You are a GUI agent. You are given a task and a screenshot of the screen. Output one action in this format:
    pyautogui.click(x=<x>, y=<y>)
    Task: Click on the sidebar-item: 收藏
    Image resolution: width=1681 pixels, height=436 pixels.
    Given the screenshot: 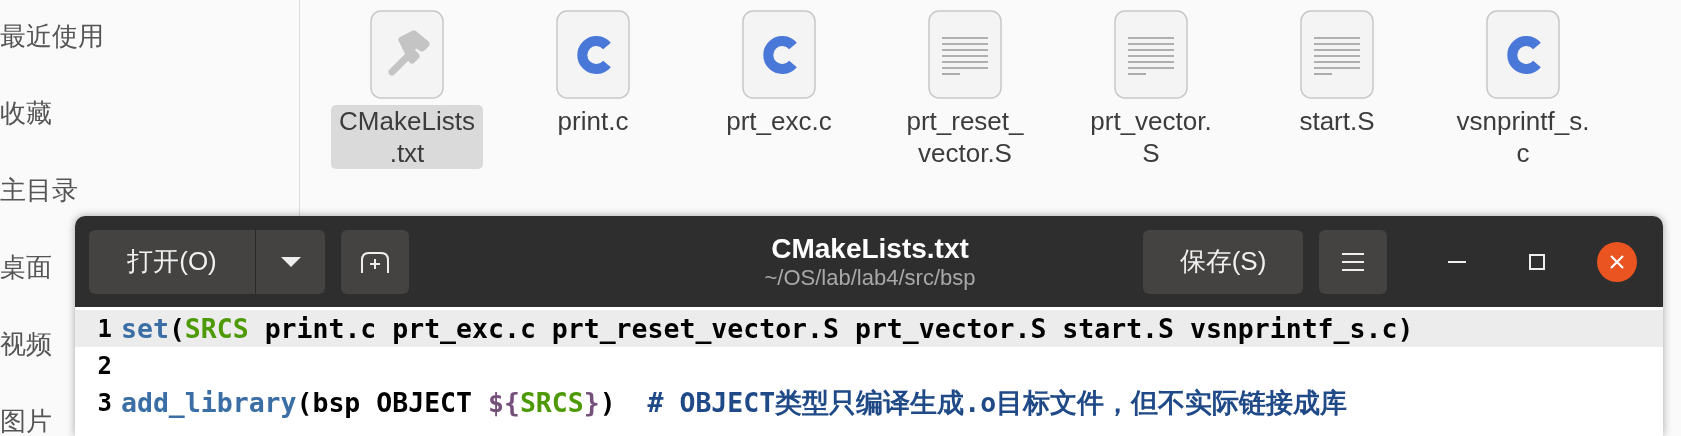 What is the action you would take?
    pyautogui.click(x=26, y=111)
    